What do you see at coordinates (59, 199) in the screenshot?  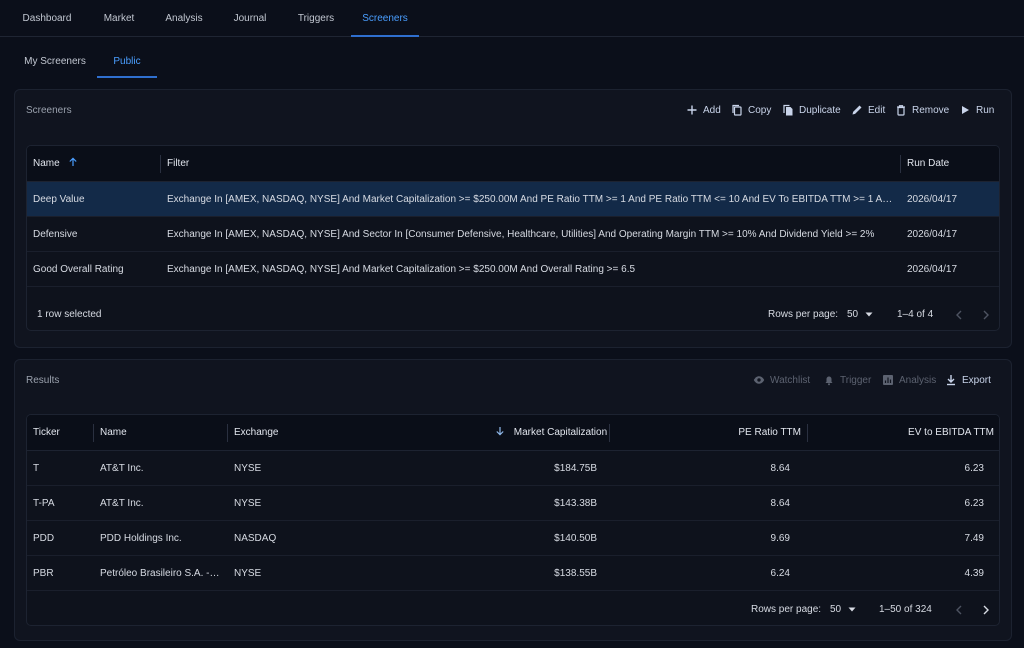 I see `screener-name: Deep Value` at bounding box center [59, 199].